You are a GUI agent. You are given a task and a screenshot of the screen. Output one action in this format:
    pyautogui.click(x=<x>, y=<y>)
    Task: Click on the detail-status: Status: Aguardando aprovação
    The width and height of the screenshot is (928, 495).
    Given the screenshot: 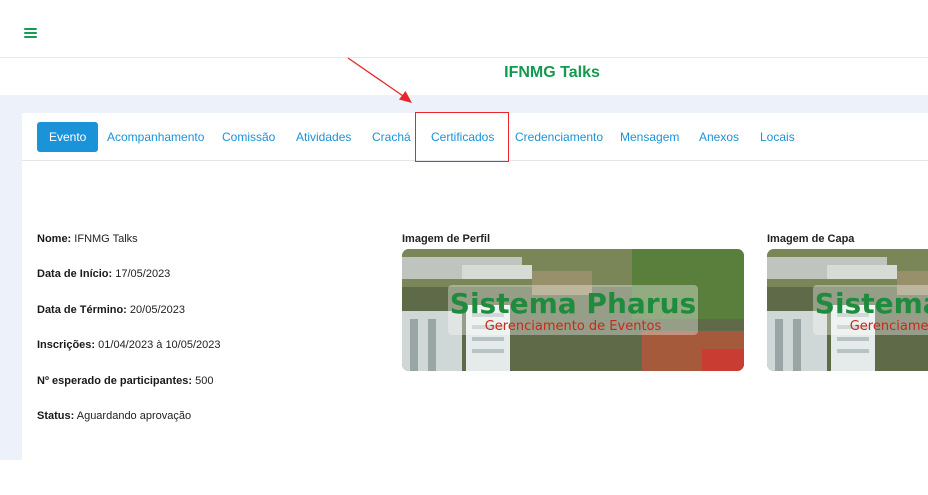 What is the action you would take?
    pyautogui.click(x=114, y=416)
    